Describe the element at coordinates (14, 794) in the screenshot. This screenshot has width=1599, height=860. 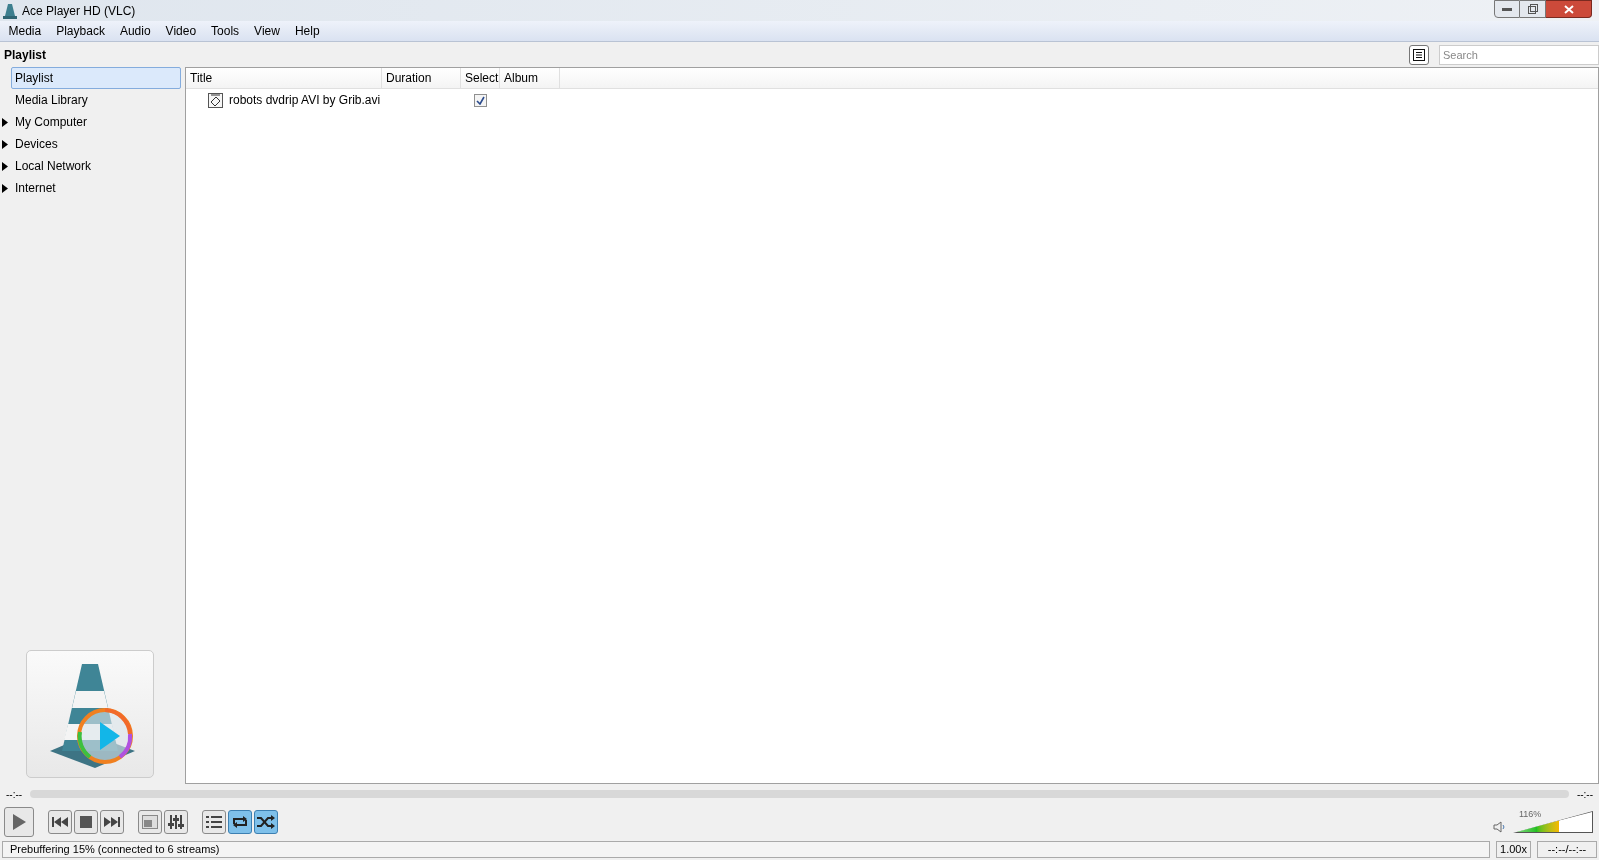
I see `elapsed-time: --:--` at that location.